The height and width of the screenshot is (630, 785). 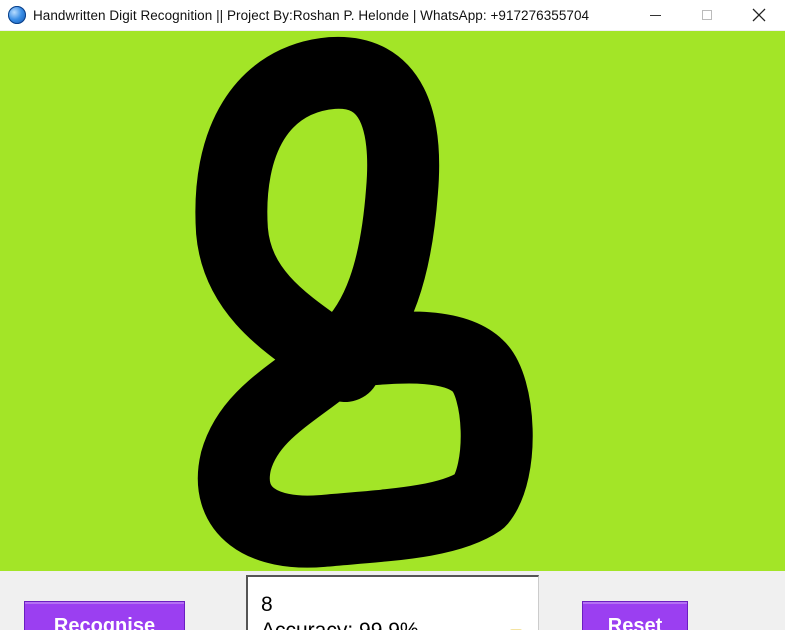 What do you see at coordinates (635, 615) in the screenshot?
I see `reset-button: Reset` at bounding box center [635, 615].